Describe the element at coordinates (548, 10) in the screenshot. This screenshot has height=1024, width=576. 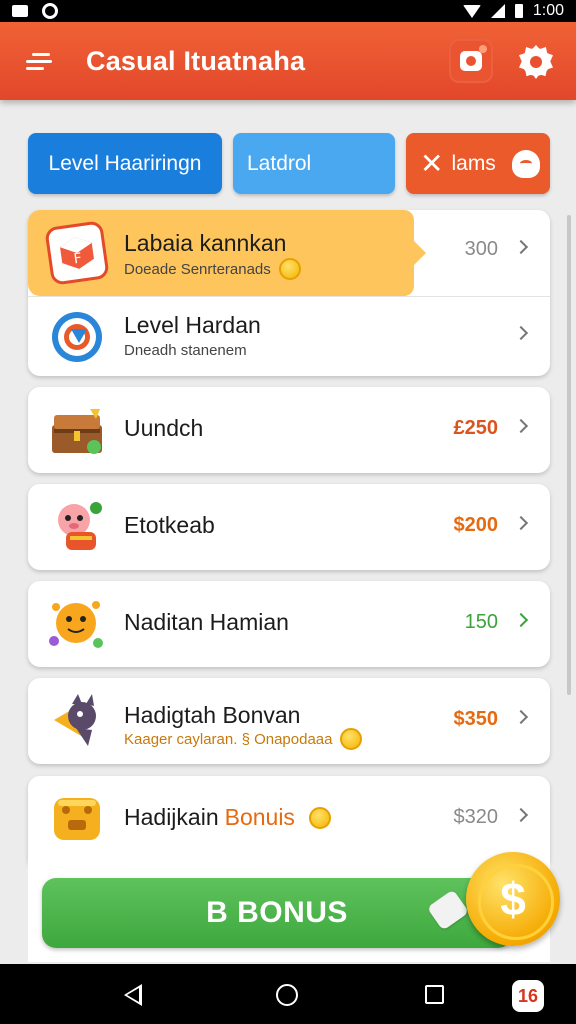
I see `status-time: 1:00` at that location.